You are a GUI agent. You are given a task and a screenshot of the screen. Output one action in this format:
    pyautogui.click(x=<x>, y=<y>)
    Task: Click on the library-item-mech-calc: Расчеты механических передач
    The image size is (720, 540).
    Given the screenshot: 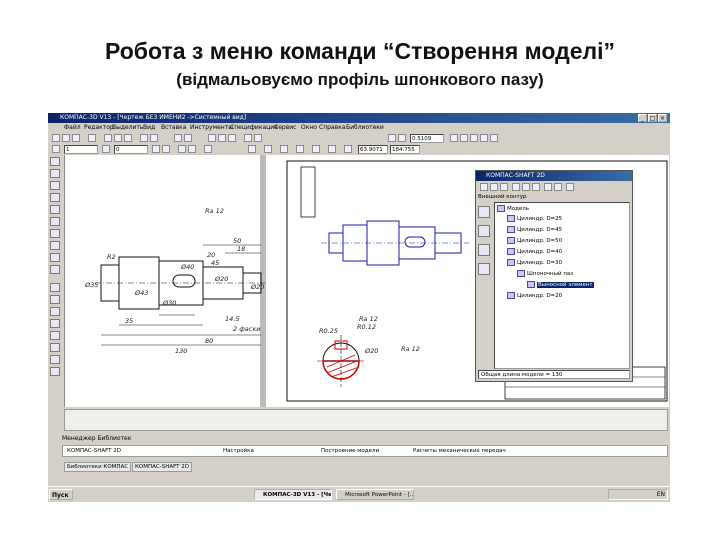 What is the action you would take?
    pyautogui.click(x=459, y=451)
    